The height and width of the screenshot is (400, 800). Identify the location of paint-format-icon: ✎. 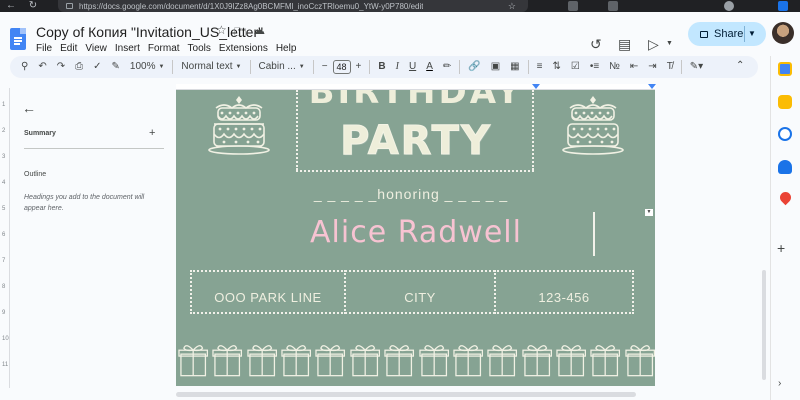
(116, 67).